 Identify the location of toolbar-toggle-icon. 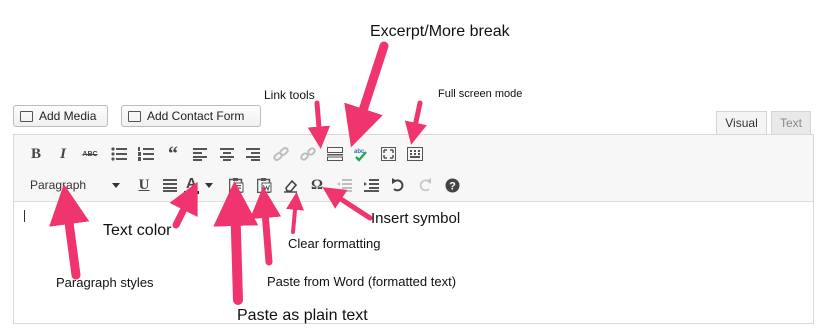
(415, 154).